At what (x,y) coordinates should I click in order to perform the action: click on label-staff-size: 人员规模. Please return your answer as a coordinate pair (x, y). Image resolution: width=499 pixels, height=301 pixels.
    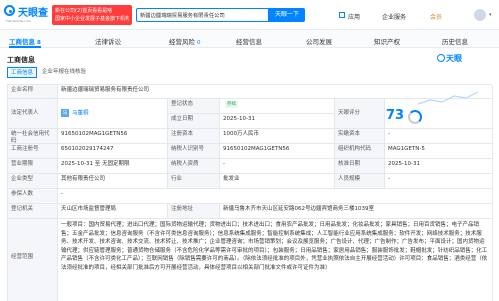
    Looking at the image, I should click on (360, 181).